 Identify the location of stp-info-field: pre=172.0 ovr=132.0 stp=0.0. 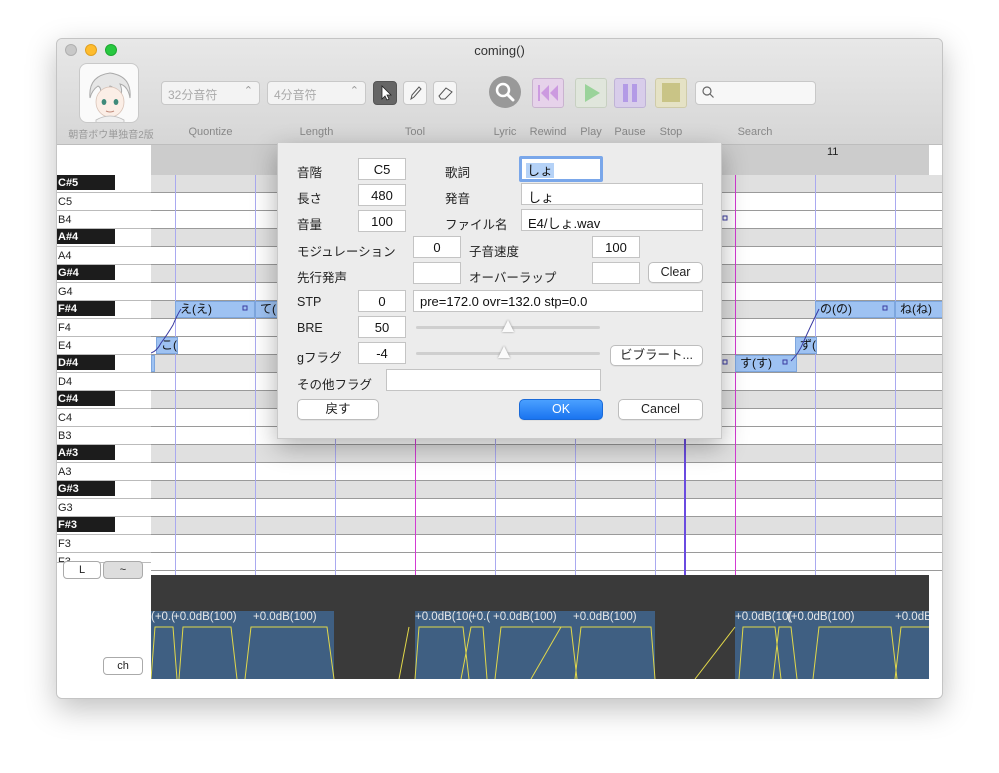
(558, 301).